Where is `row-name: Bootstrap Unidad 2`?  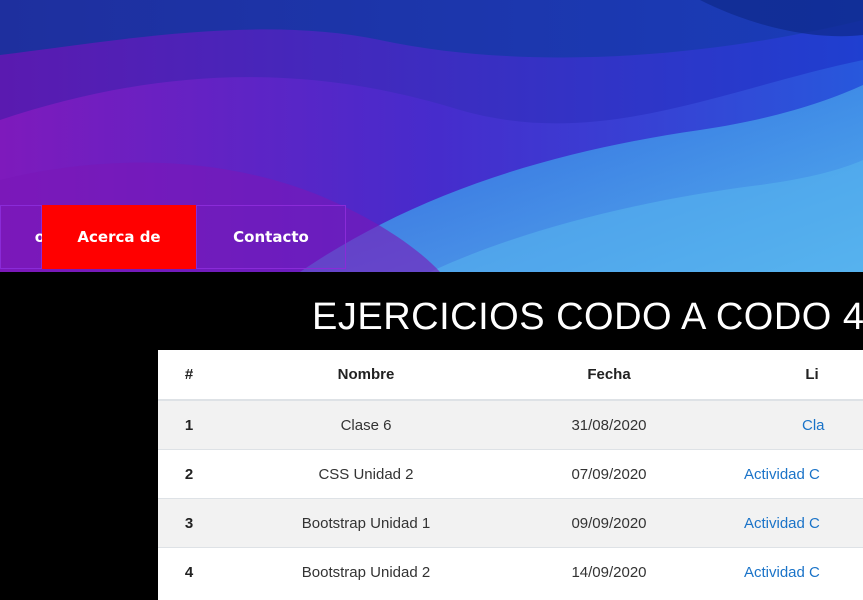 row-name: Bootstrap Unidad 2 is located at coordinates (366, 572).